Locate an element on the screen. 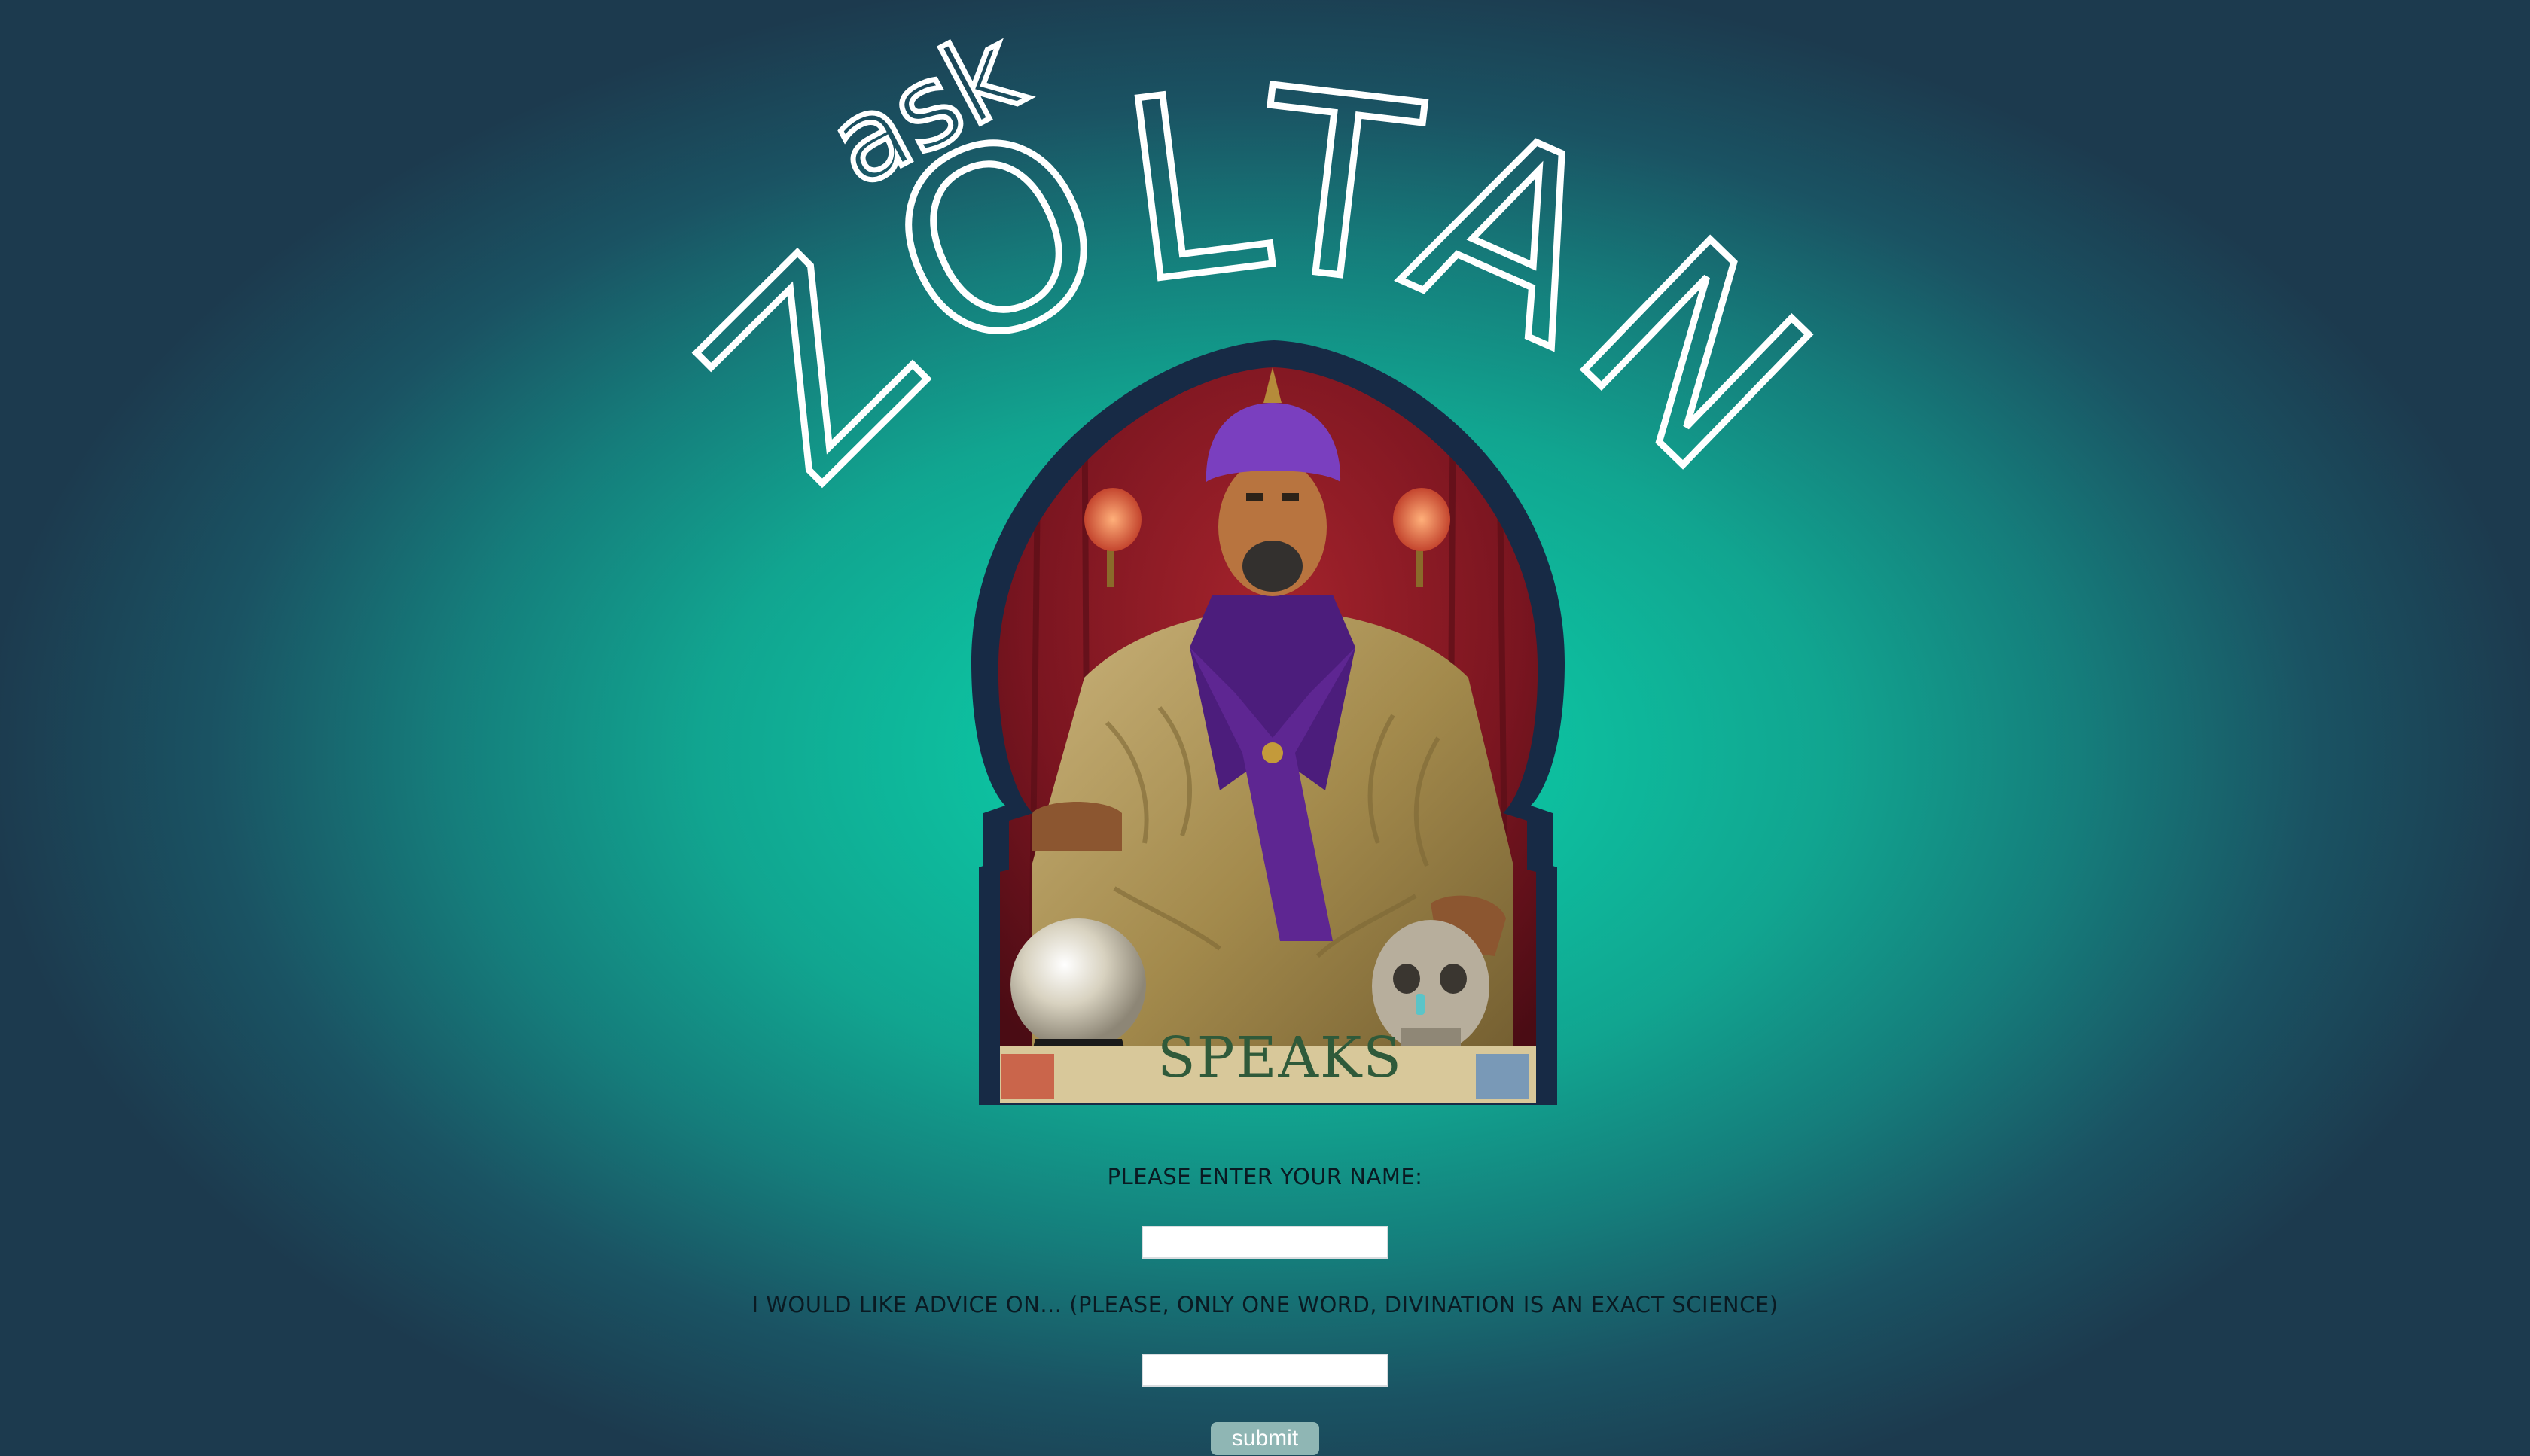 This screenshot has width=2530, height=1456. advice-input is located at coordinates (1265, 1370).